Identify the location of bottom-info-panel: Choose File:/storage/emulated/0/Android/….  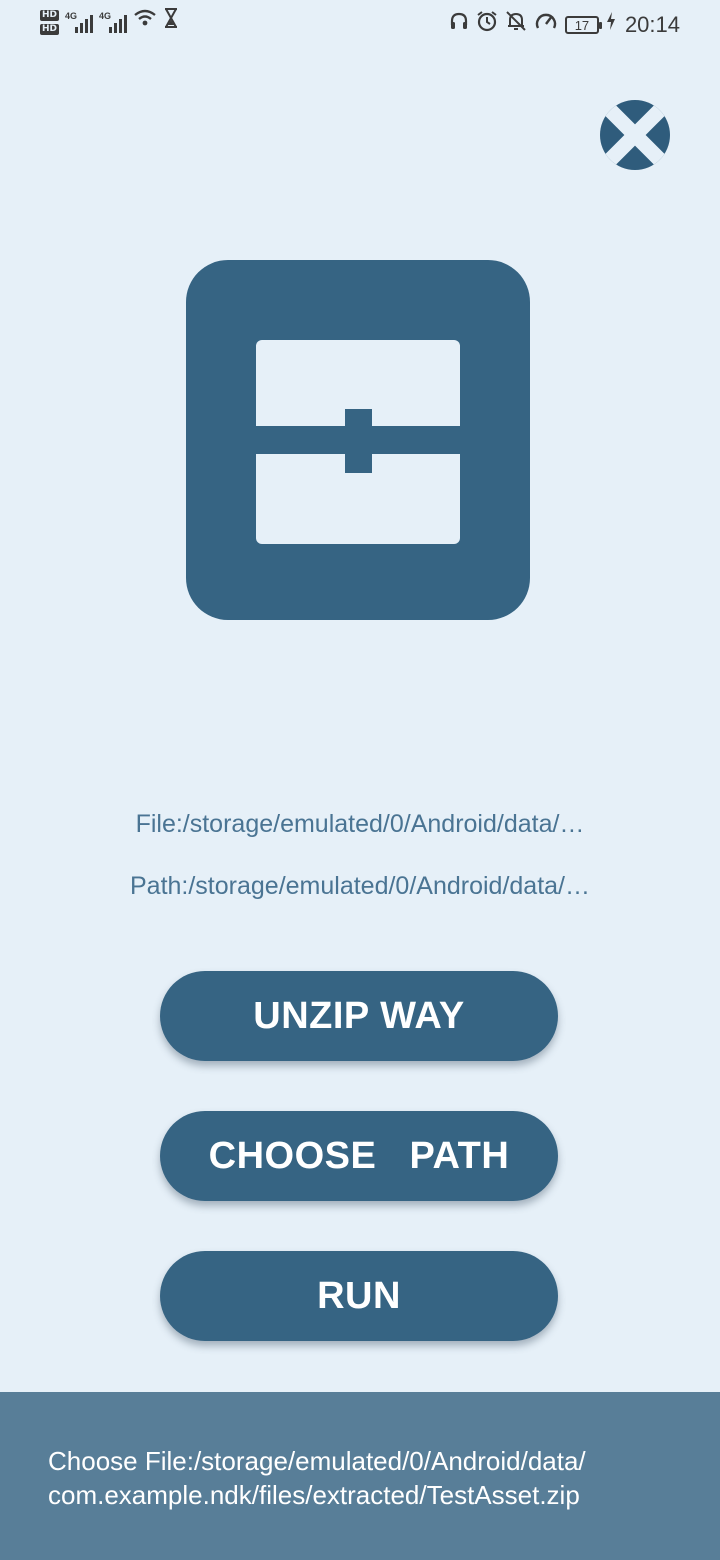
(360, 1476).